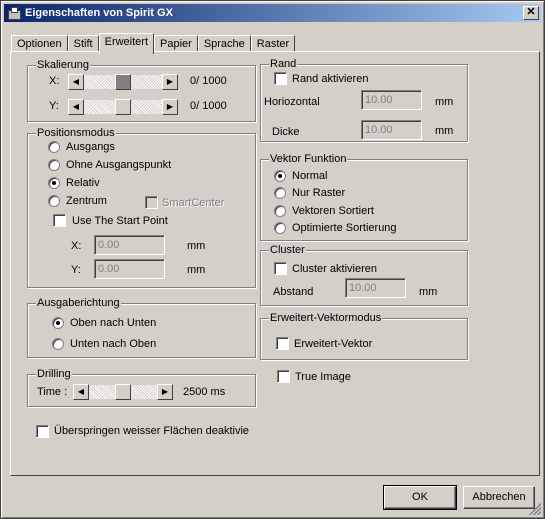 This screenshot has height=519, width=545. Describe the element at coordinates (126, 43) in the screenshot. I see `tab-erweitert: Erweitert` at that location.